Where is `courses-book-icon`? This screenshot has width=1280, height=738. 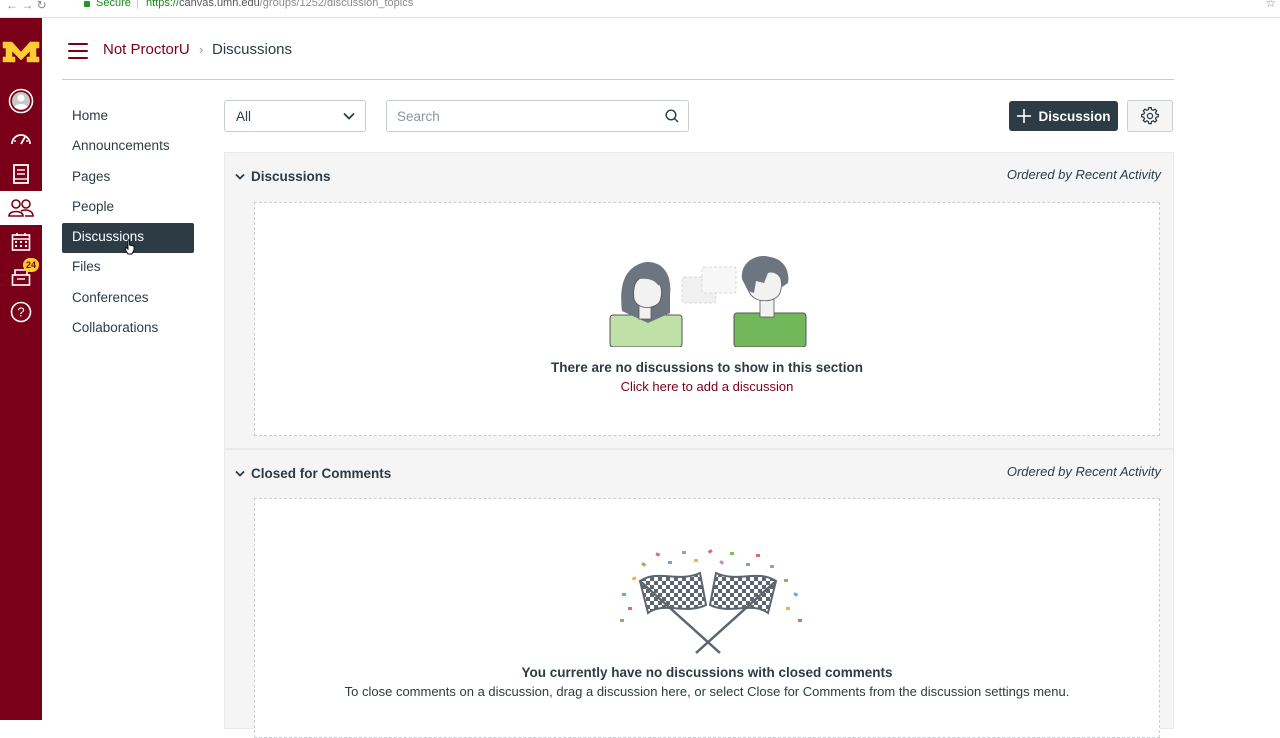 courses-book-icon is located at coordinates (21, 174).